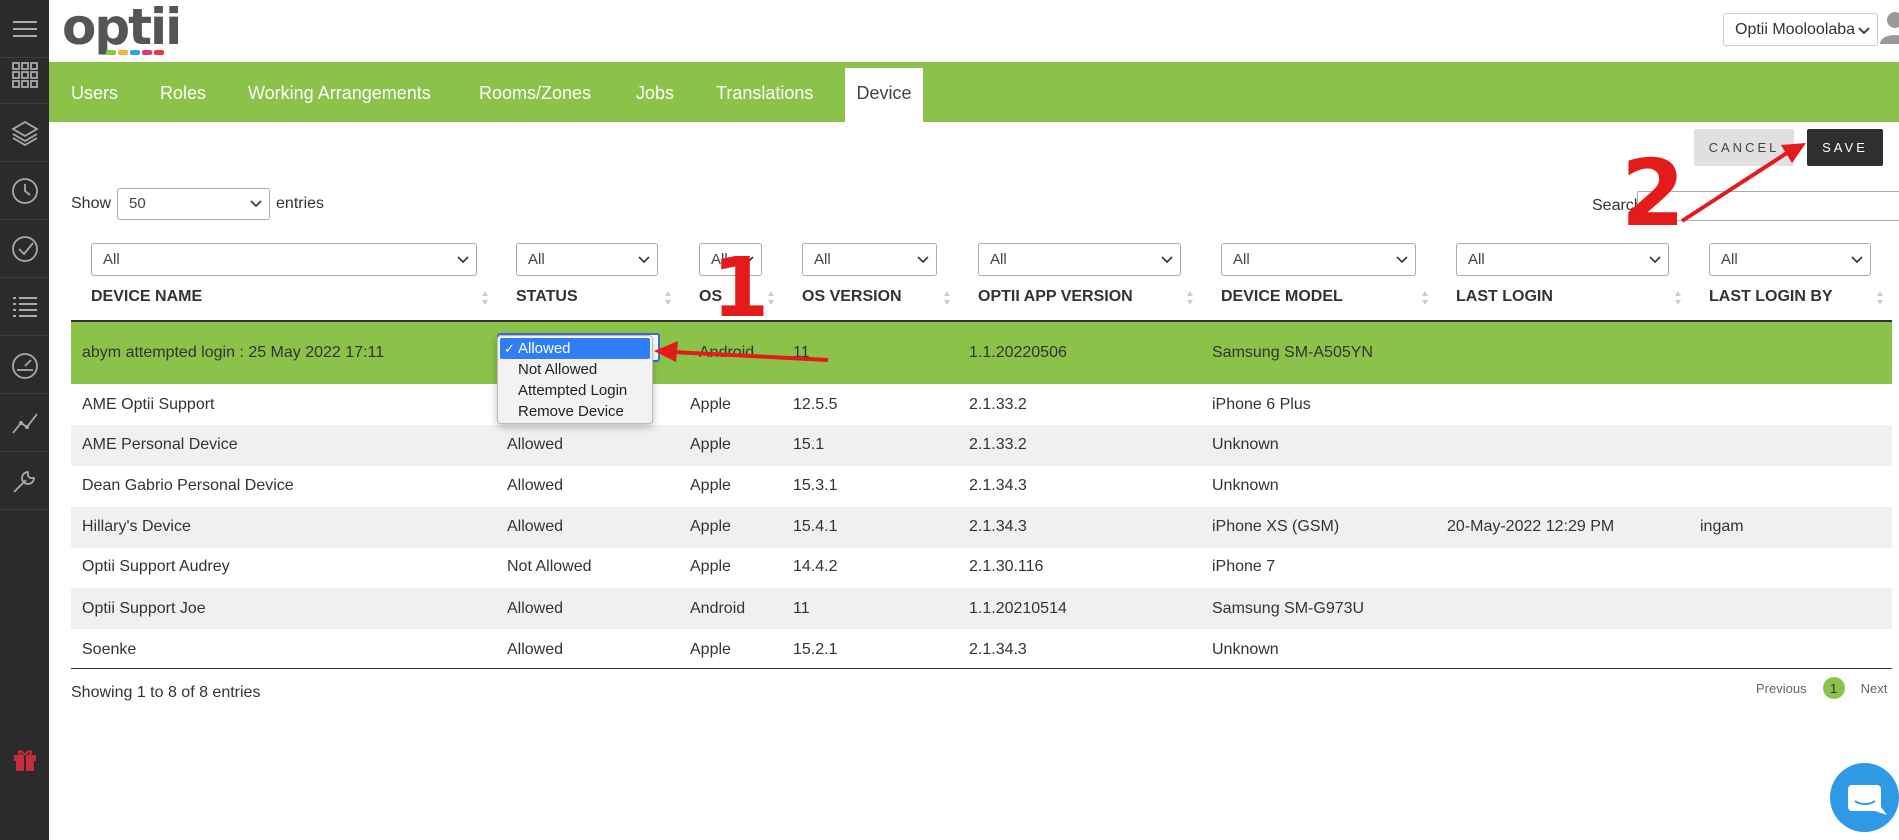 This screenshot has width=1899, height=840. I want to click on chat-launcher-button, so click(1864, 797).